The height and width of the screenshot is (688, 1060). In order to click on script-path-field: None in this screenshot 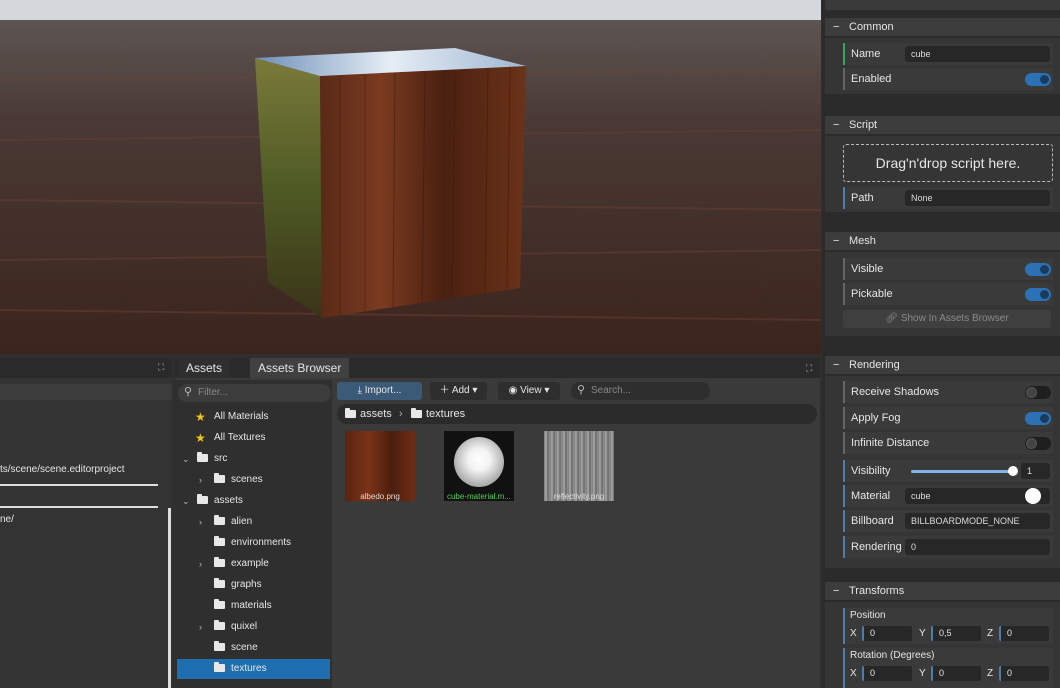, I will do `click(977, 198)`.